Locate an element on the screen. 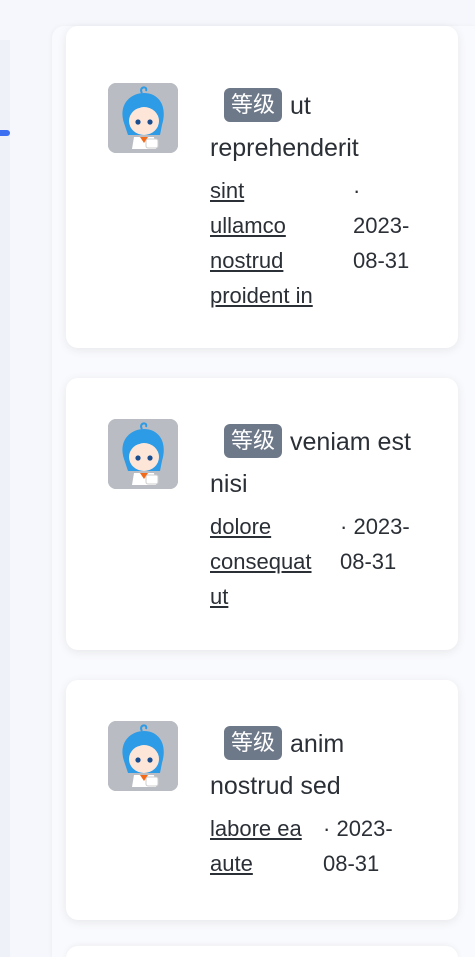 Image resolution: width=475 pixels, height=957 pixels. author-link: dolore consequat ut is located at coordinates (261, 561).